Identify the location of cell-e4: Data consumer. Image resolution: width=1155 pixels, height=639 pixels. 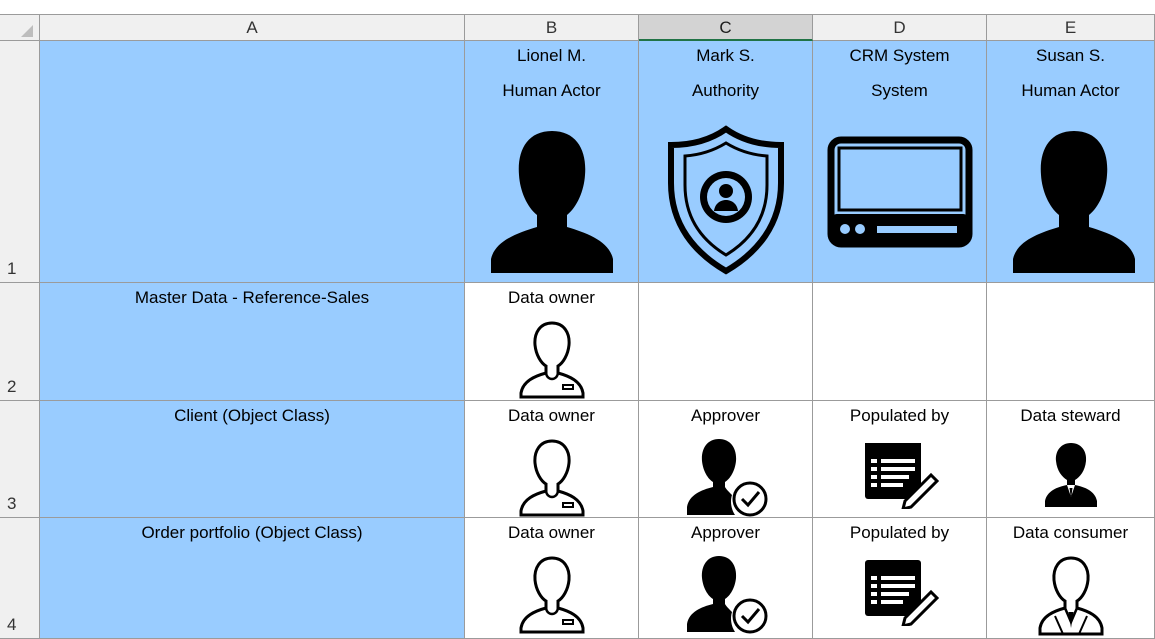
(1071, 578).